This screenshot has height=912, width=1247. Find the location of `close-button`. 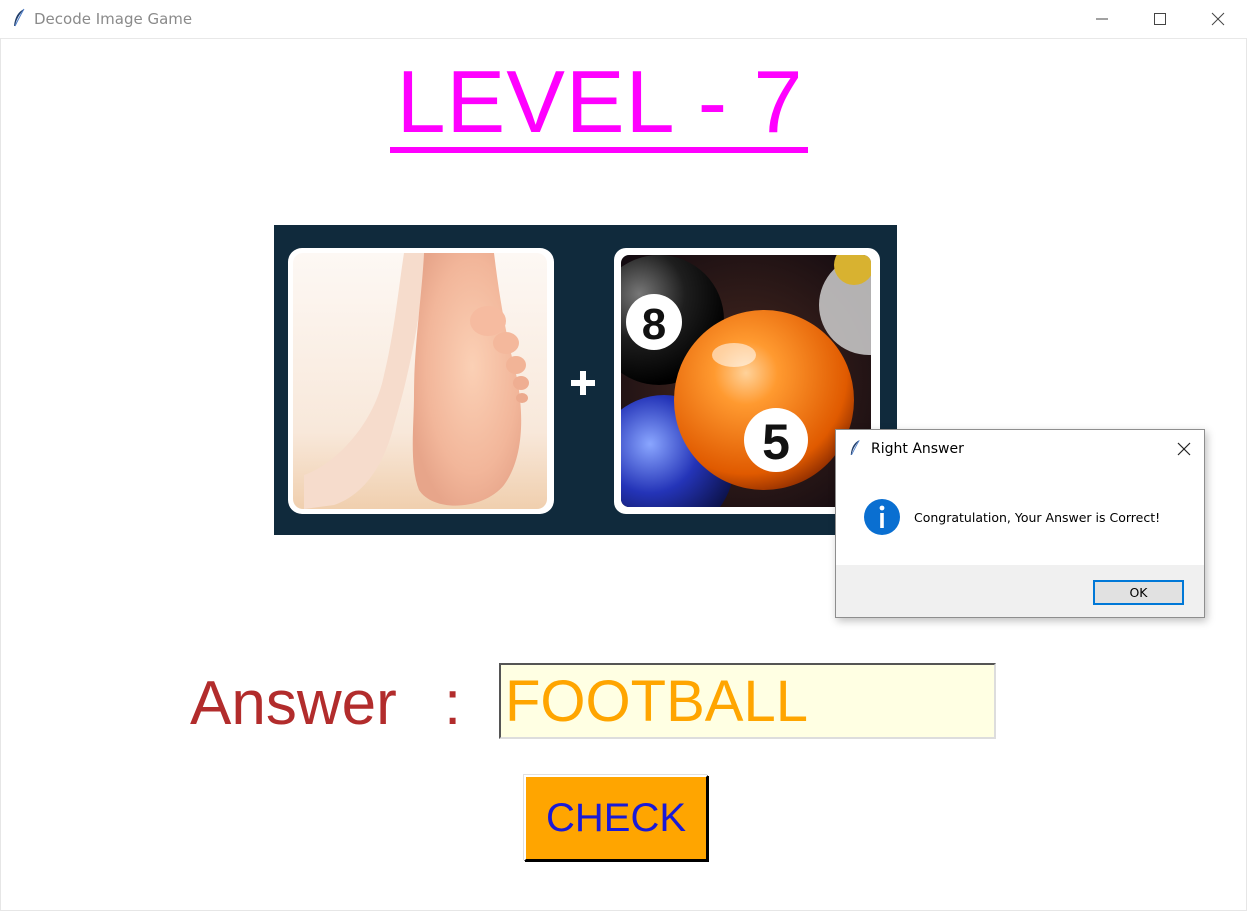

close-button is located at coordinates (1218, 19).